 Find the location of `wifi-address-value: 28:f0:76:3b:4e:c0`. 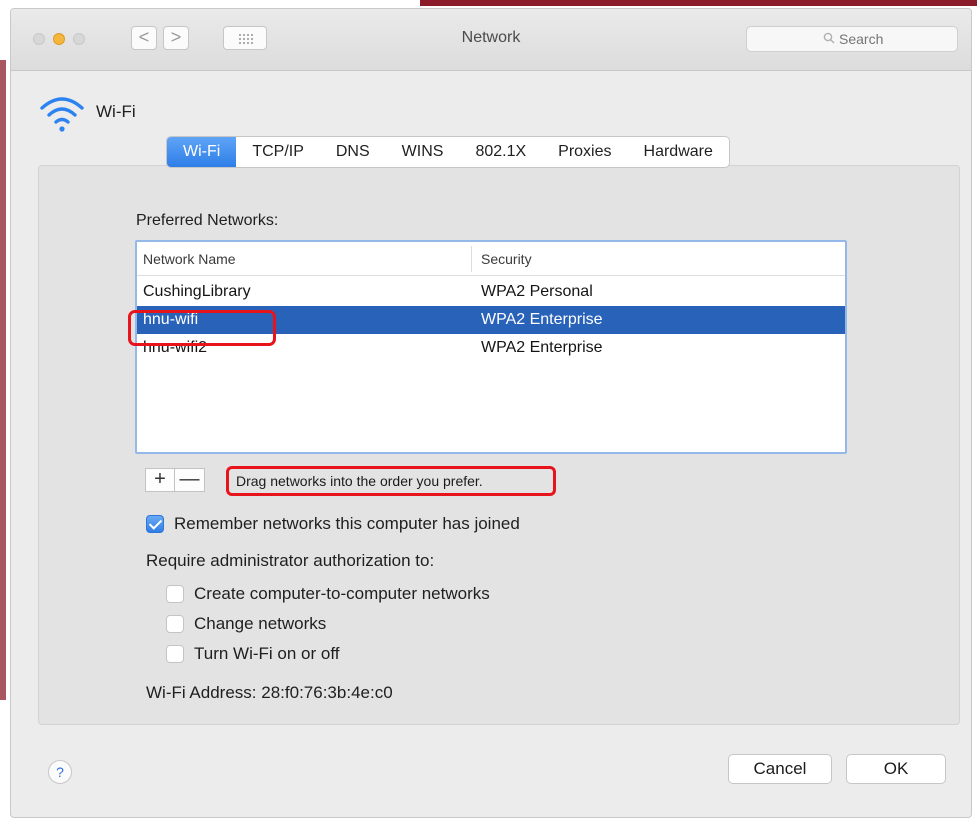

wifi-address-value: 28:f0:76:3b:4e:c0 is located at coordinates (327, 692).